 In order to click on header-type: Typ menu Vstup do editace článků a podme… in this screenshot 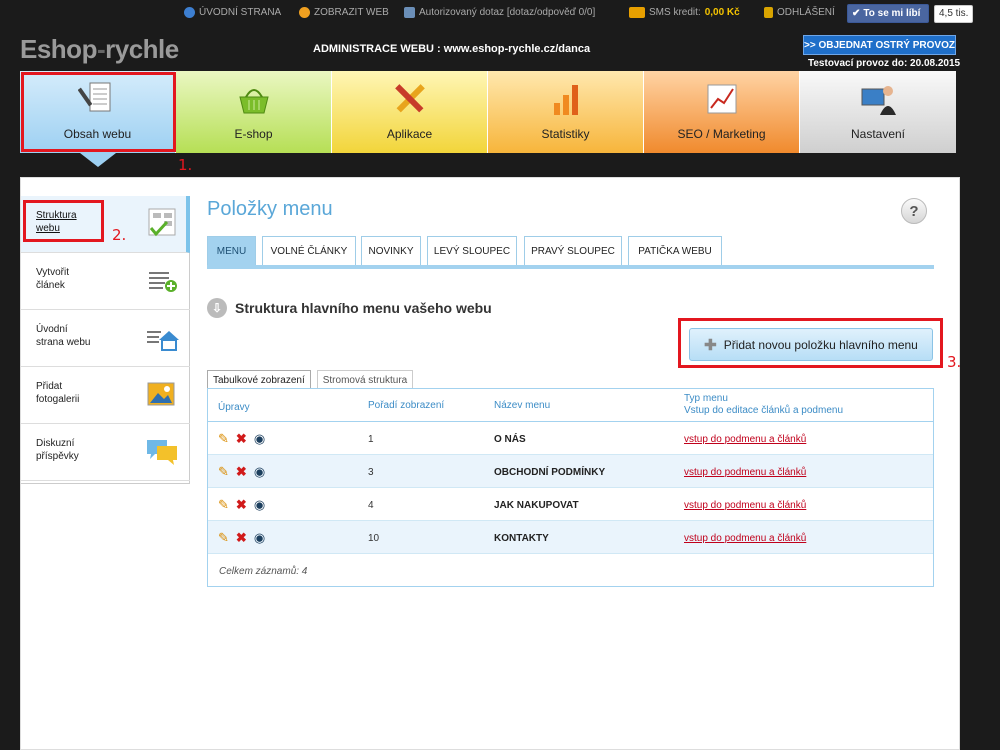, I will do `click(763, 405)`.